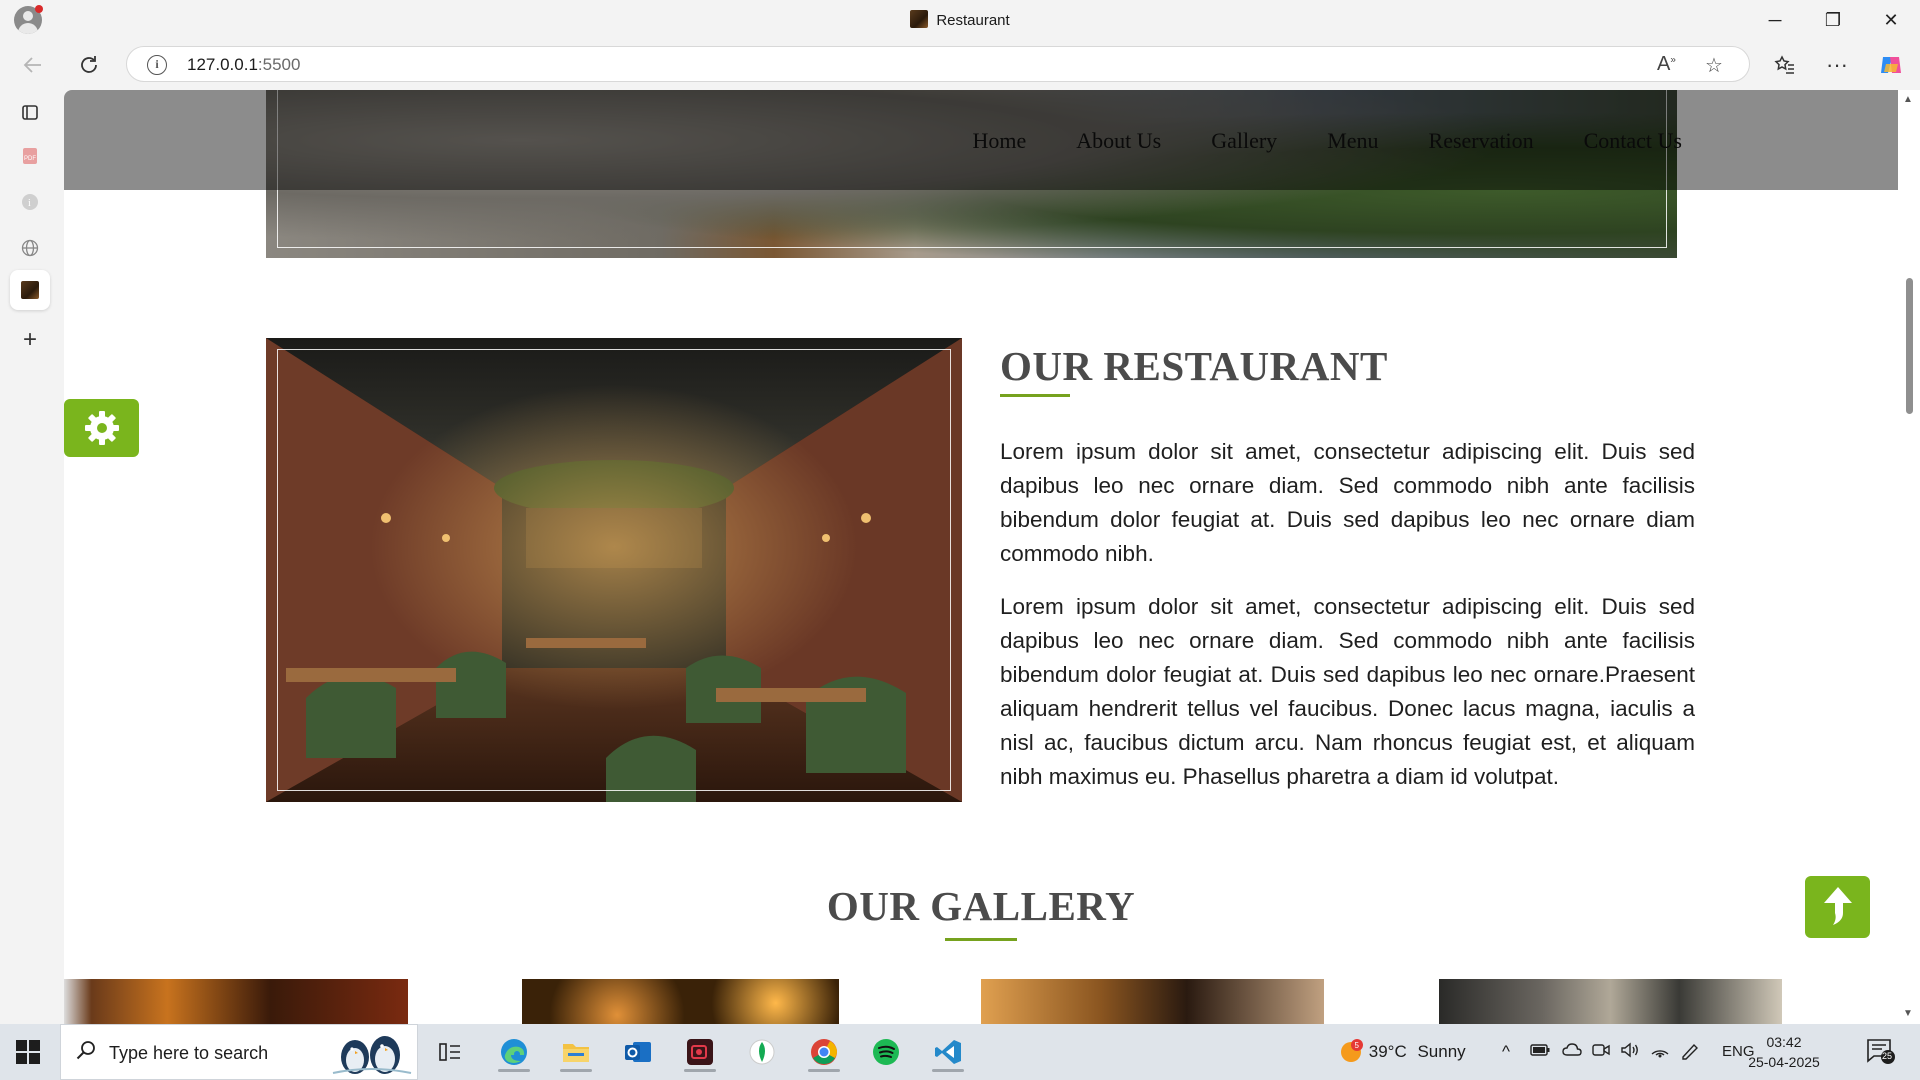  I want to click on new-tab-plus-icon: +, so click(30, 340).